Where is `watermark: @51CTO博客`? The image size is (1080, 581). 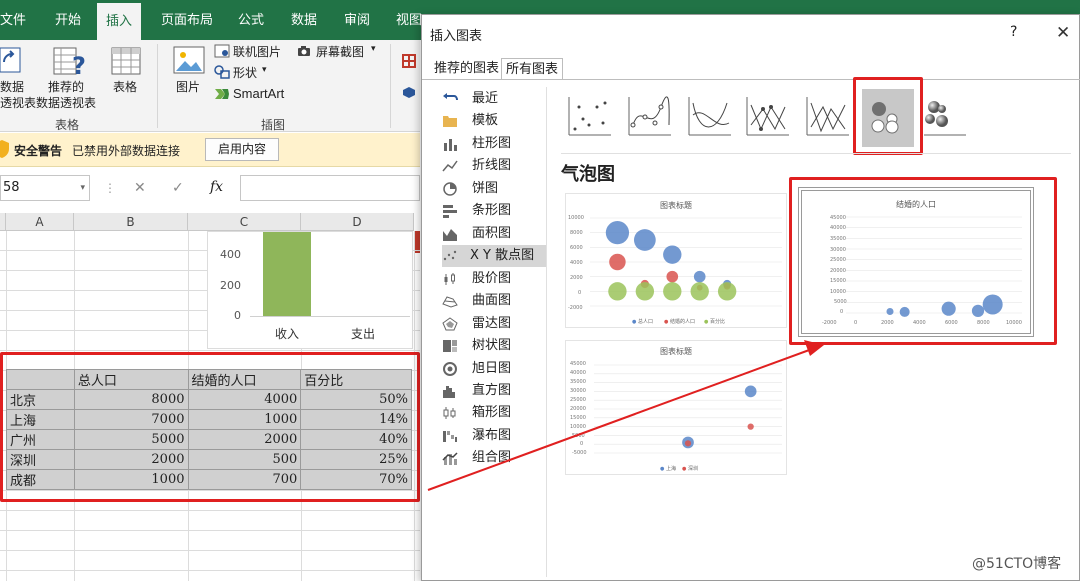
watermark: @51CTO博客 is located at coordinates (1017, 564).